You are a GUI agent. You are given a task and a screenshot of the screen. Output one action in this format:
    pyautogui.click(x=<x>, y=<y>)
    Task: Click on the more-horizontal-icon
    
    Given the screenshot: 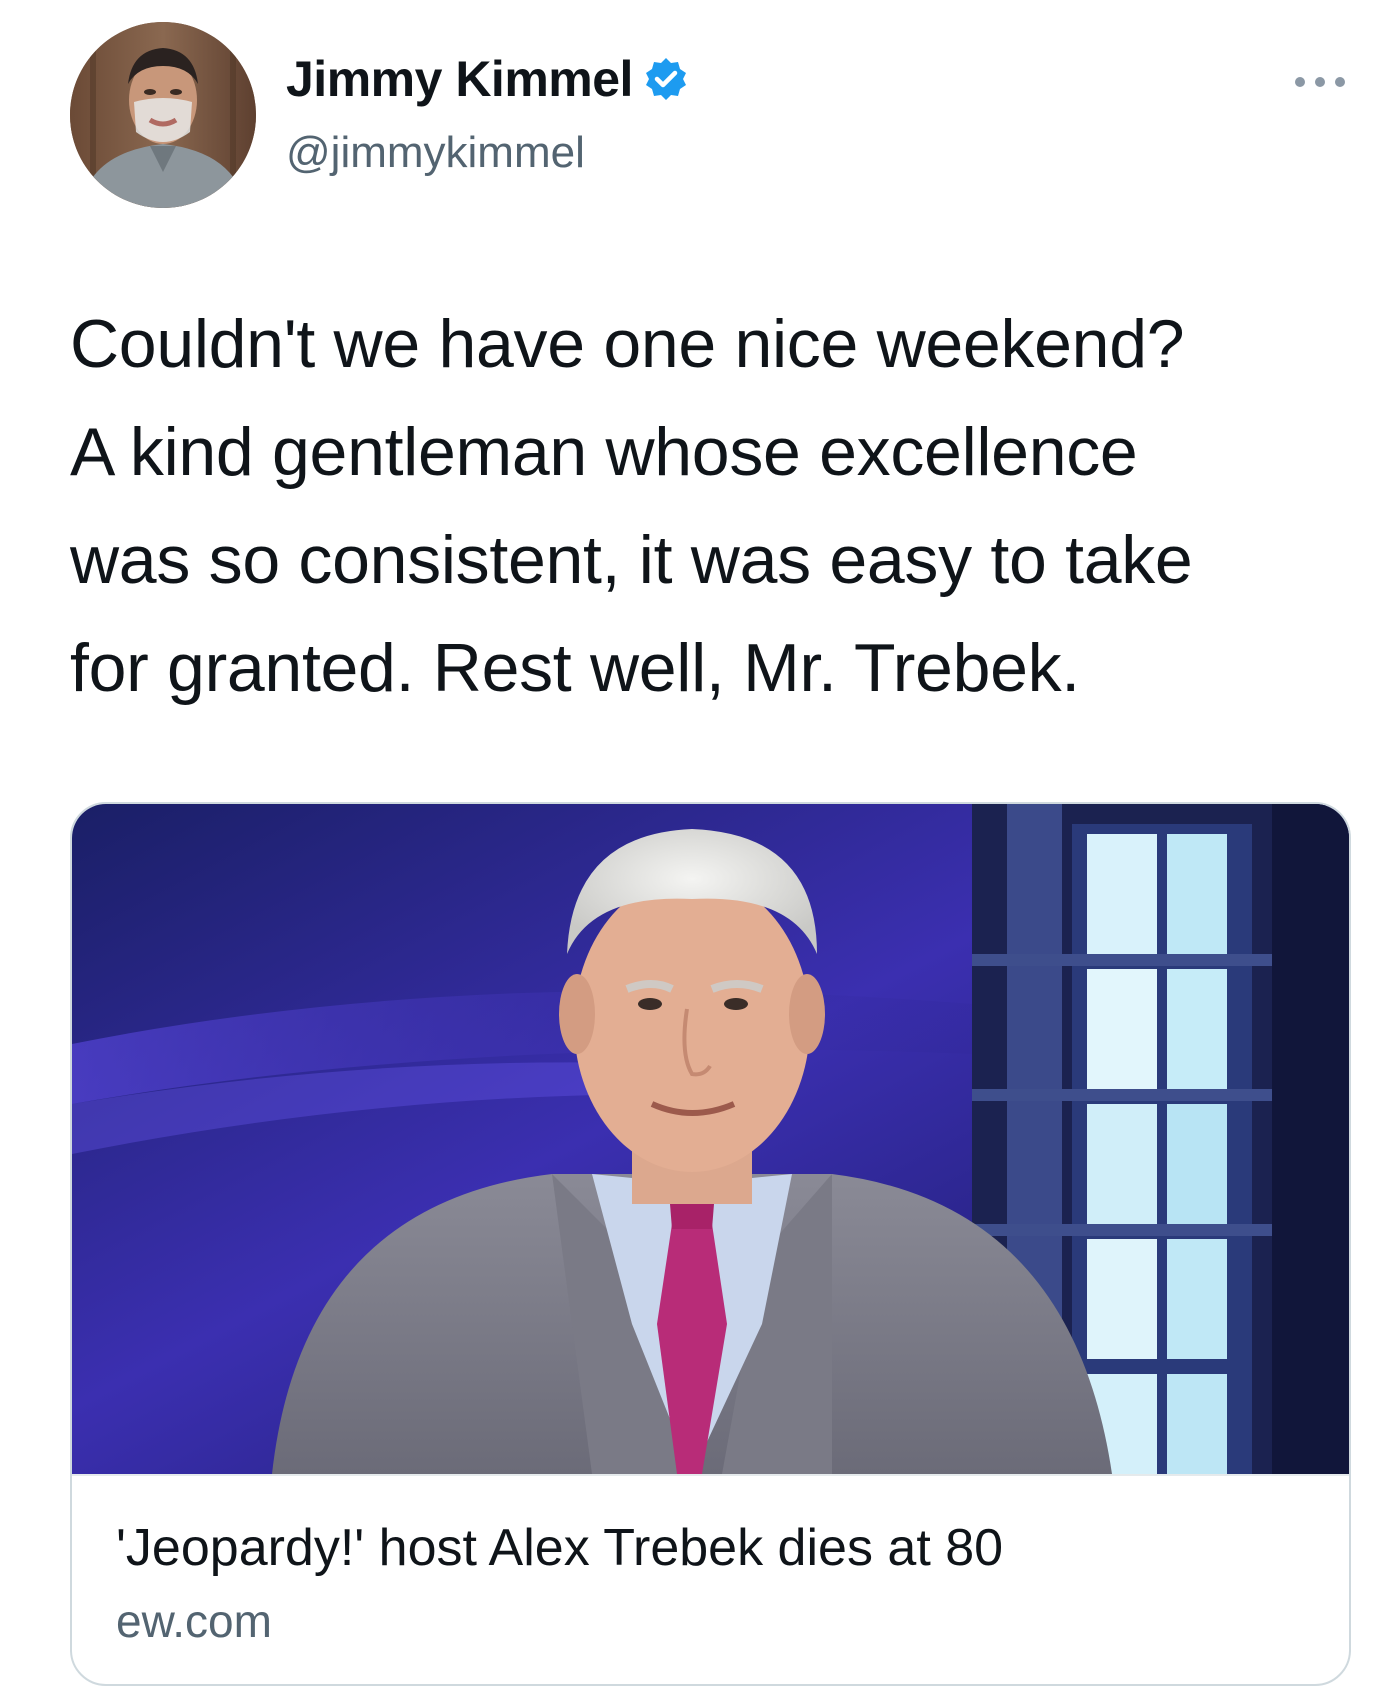 What is the action you would take?
    pyautogui.click(x=1320, y=82)
    